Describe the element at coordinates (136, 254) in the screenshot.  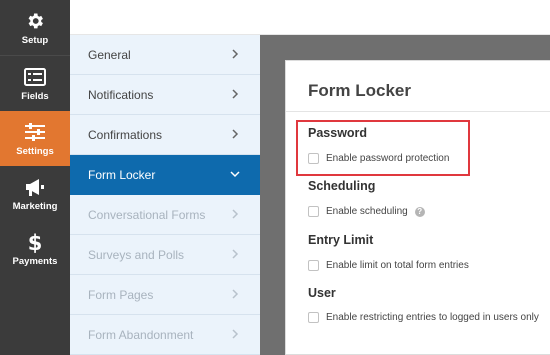
I see `submenu-item-label: Surveys and Polls` at that location.